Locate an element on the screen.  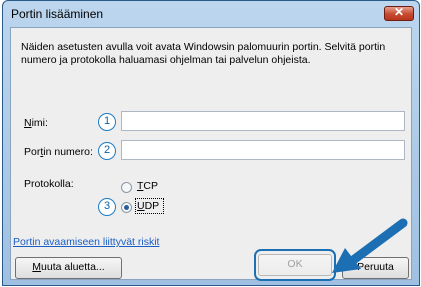
name-label: Nimi: is located at coordinates (36, 123).